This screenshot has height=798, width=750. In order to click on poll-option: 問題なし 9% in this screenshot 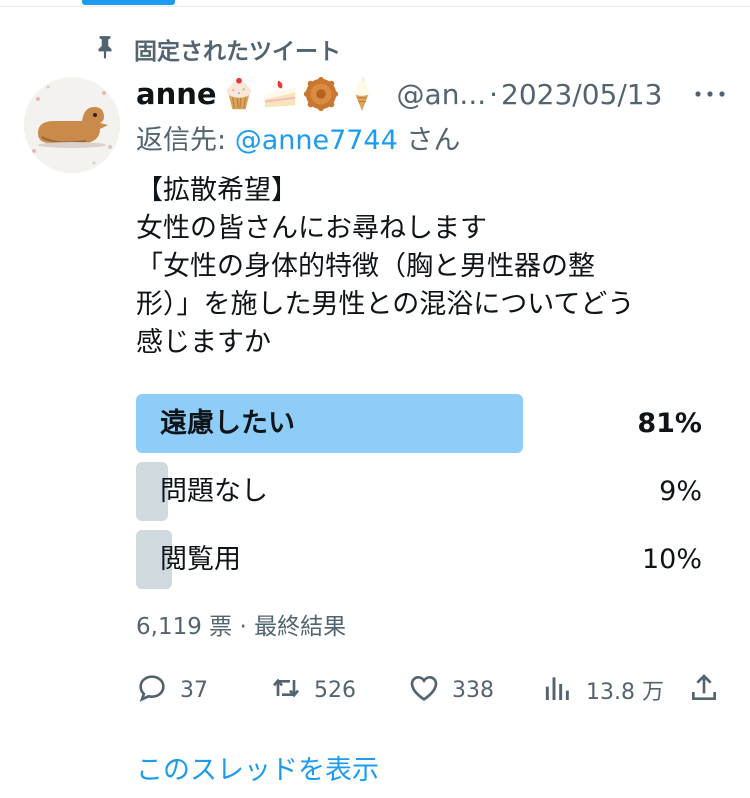, I will do `click(419, 491)`.